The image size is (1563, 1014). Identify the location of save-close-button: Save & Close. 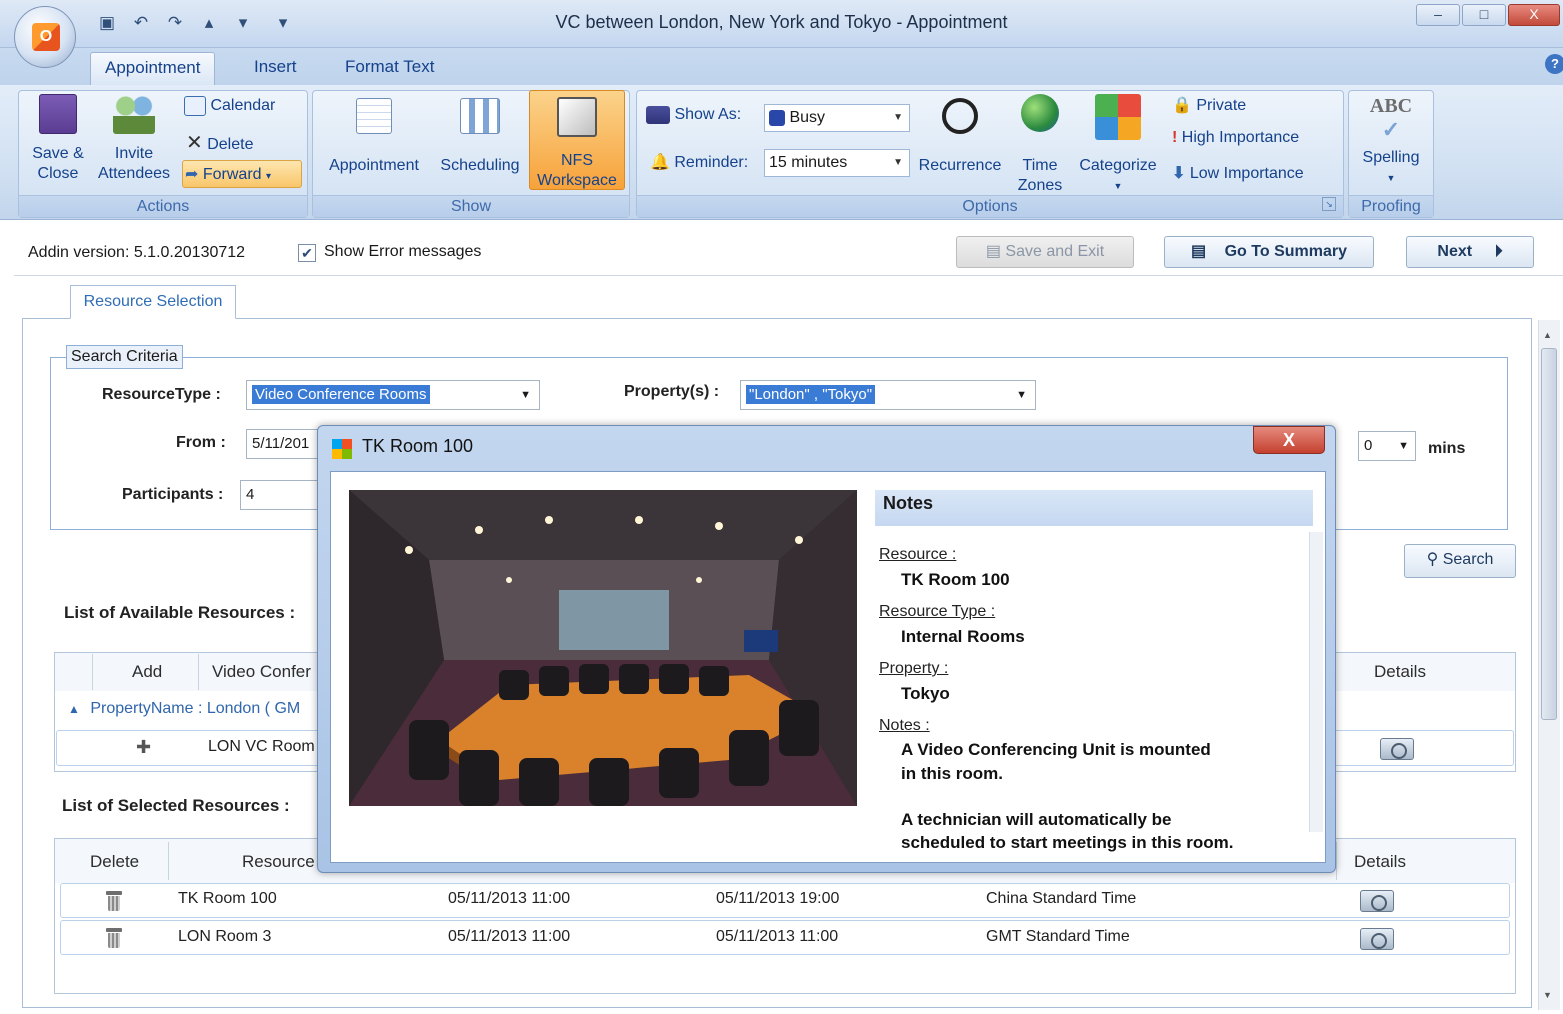
(58, 139).